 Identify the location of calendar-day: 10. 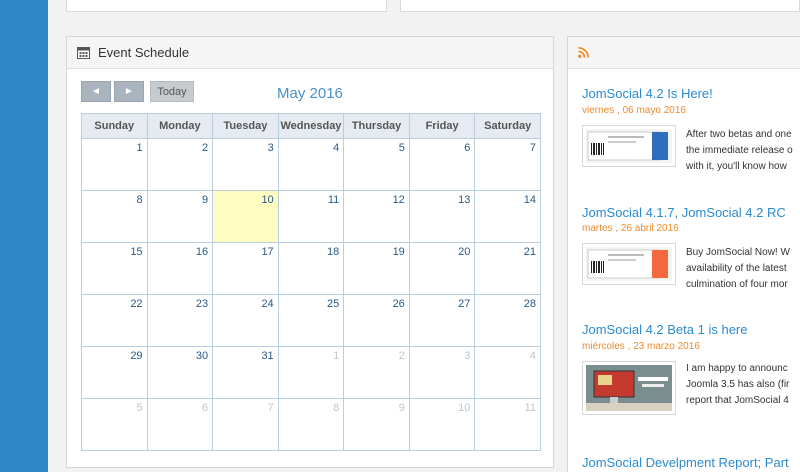
(245, 216).